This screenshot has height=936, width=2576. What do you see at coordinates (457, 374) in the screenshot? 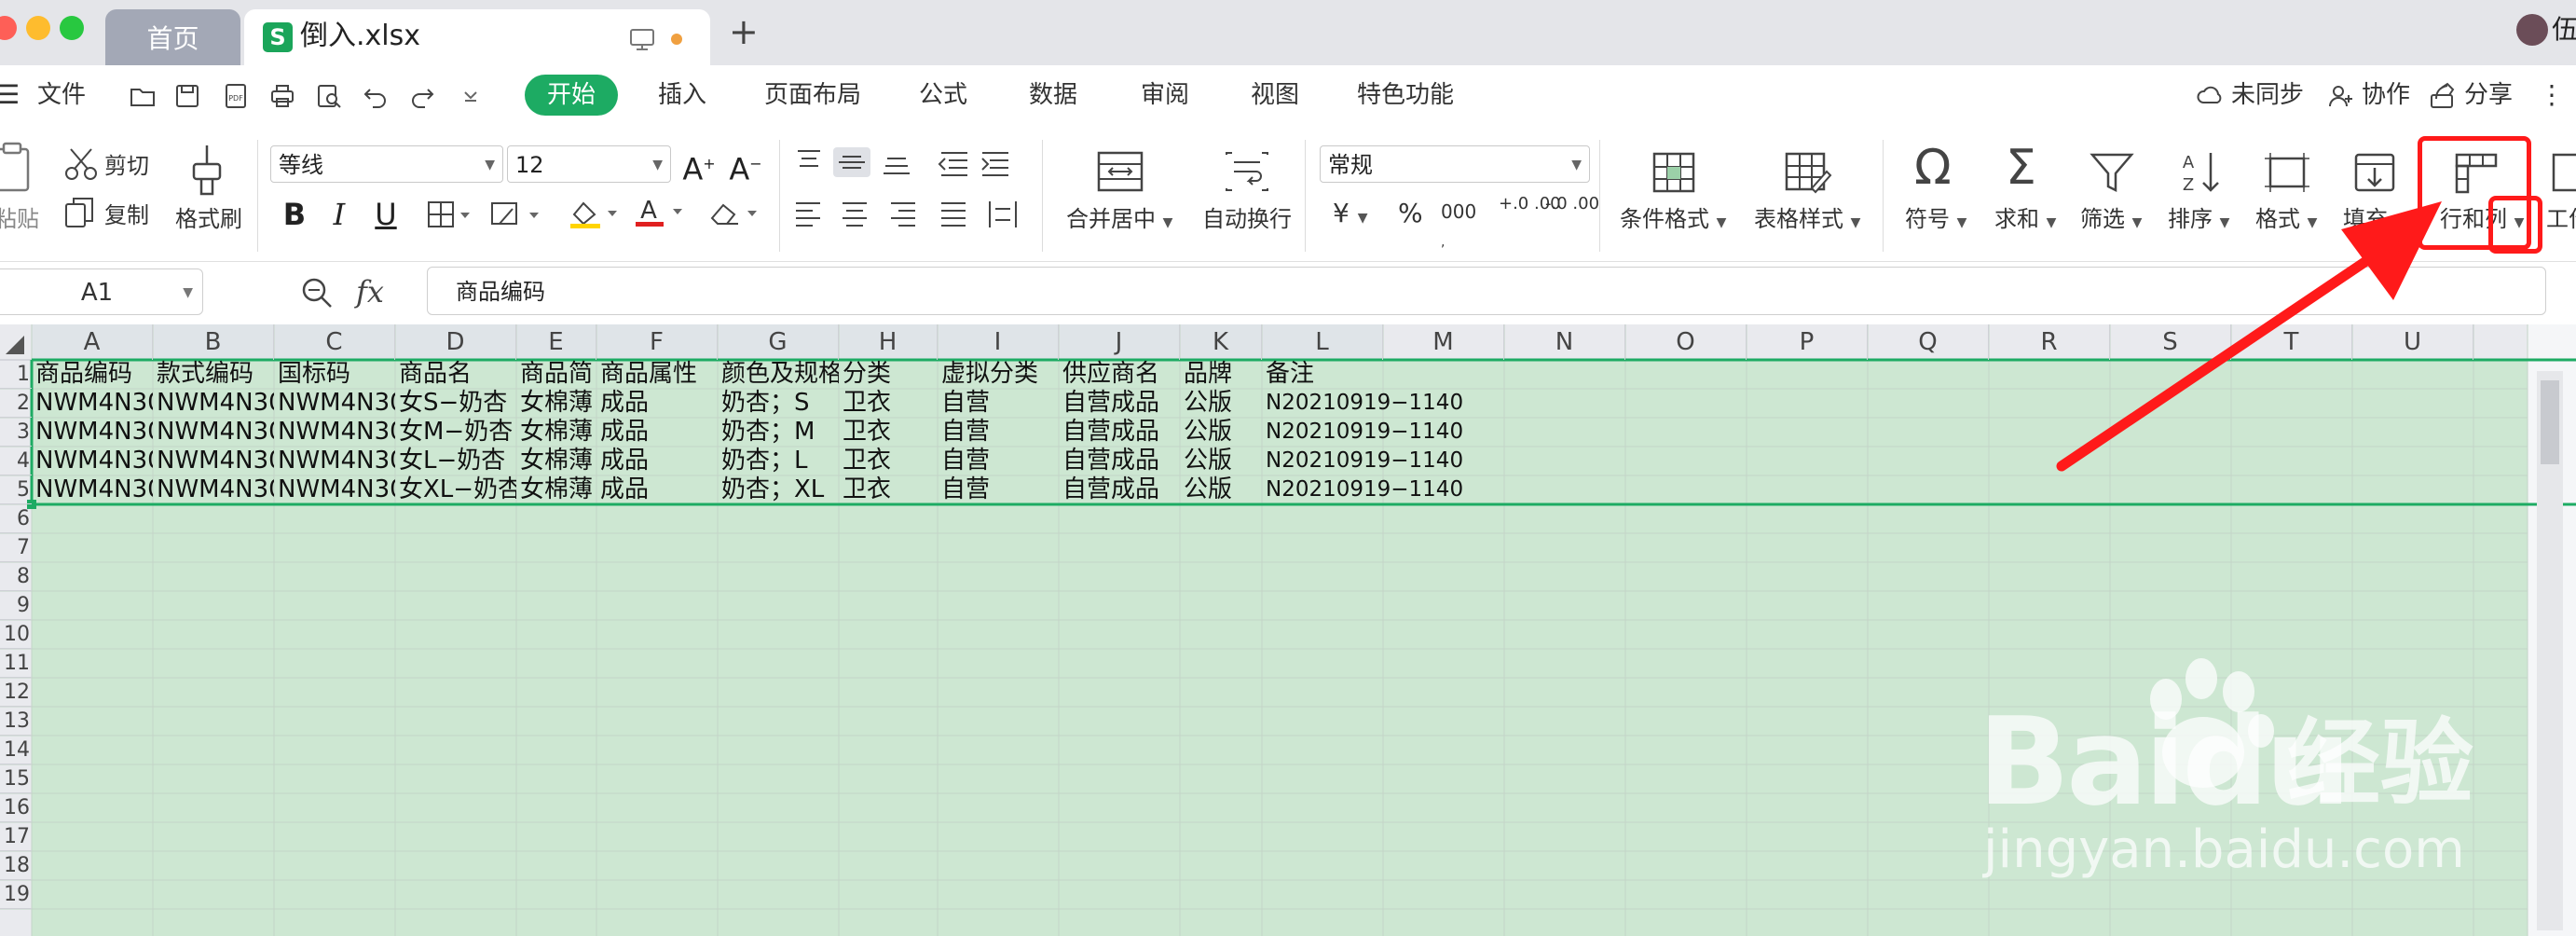
I see `cell-d1: 商品名` at bounding box center [457, 374].